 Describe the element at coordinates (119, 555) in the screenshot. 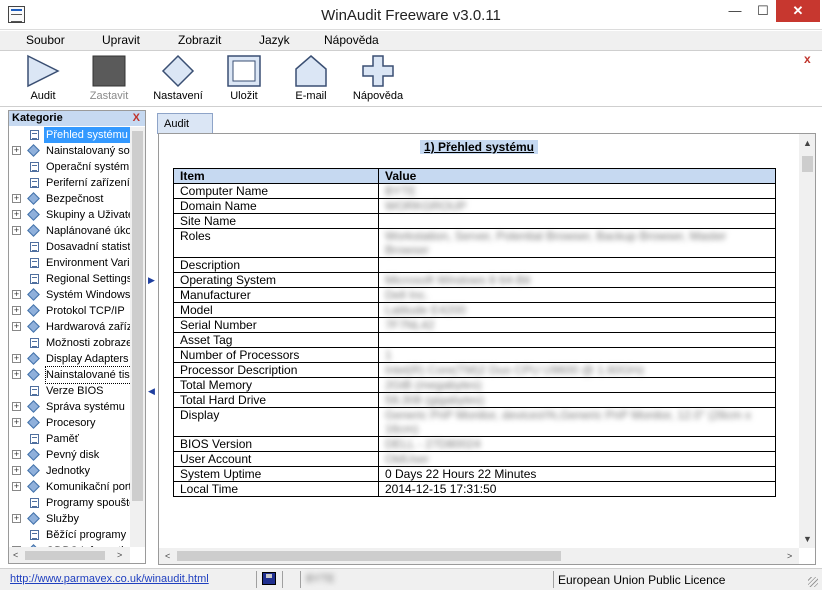

I see `scroll-right-icon: >` at that location.